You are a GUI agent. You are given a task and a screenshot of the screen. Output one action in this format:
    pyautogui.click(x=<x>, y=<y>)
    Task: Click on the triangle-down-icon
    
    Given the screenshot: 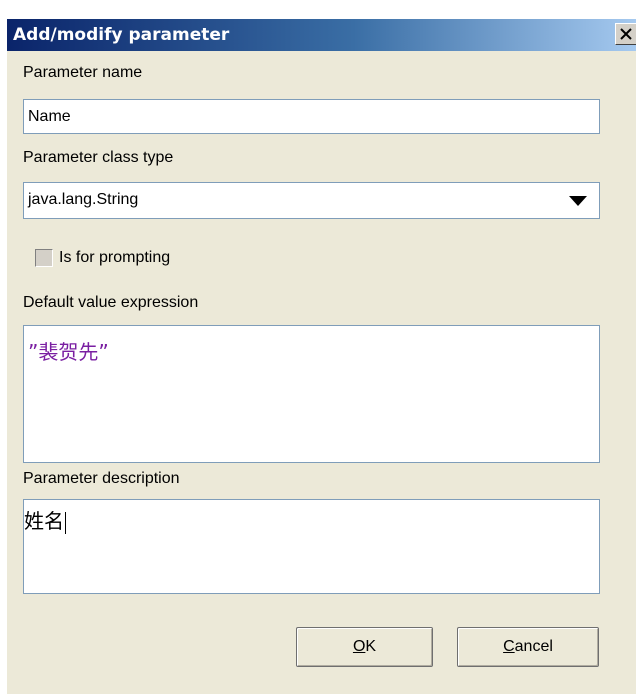 What is the action you would take?
    pyautogui.click(x=578, y=201)
    